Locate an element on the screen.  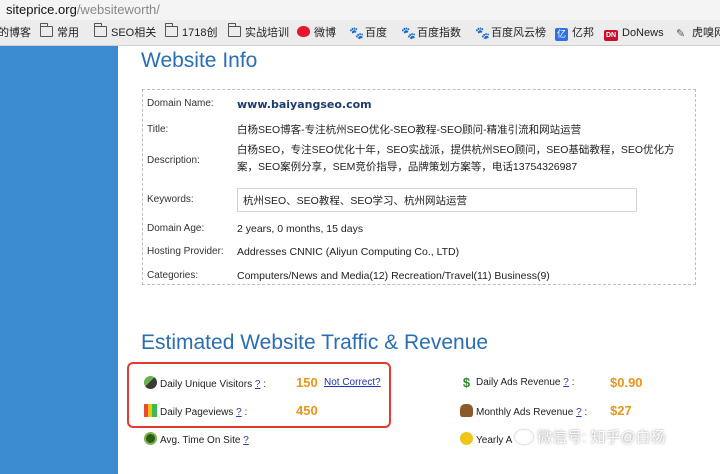
title-label: Title: is located at coordinates (158, 129).